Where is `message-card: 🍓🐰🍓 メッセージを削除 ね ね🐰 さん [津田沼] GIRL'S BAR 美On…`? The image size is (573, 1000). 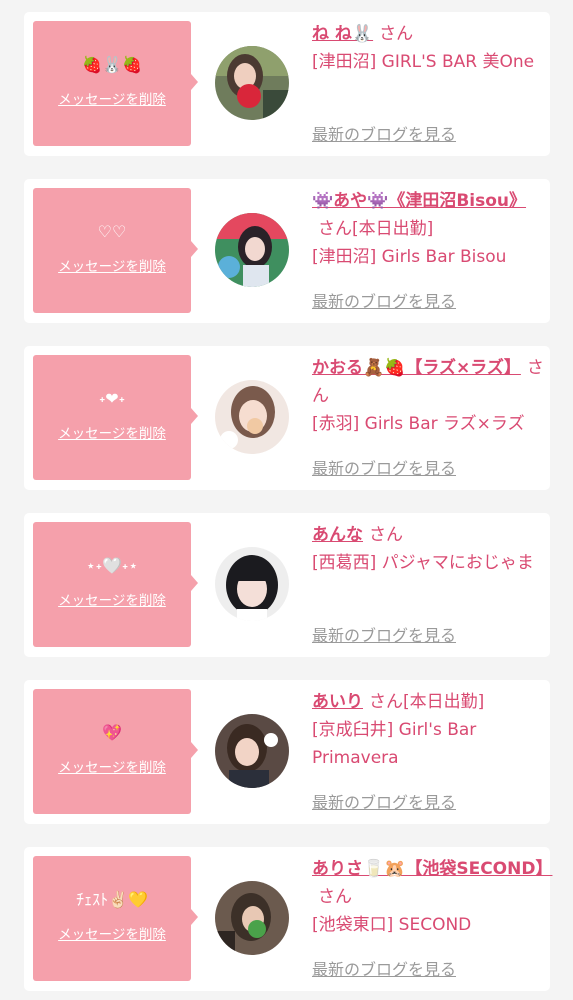 message-card: 🍓🐰🍓 メッセージを削除 ね ね🐰 さん [津田沼] GIRL'S BAR 美On… is located at coordinates (287, 84).